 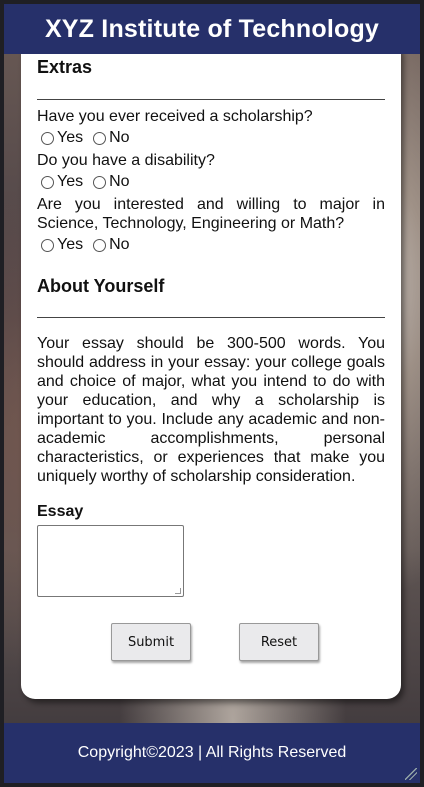 I want to click on site-footer: Copyright©2023 | All Rights Reserved, so click(x=212, y=753).